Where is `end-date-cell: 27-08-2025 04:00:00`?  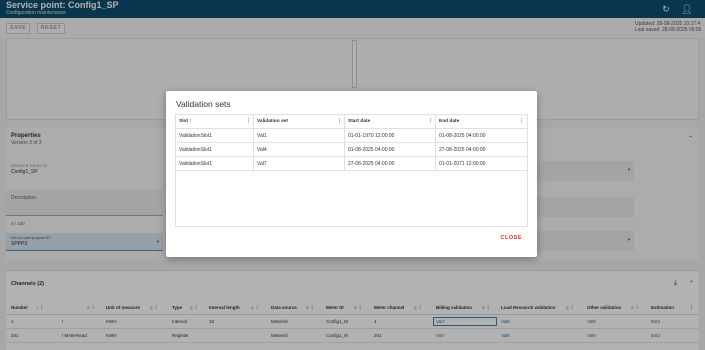 end-date-cell: 27-08-2025 04:00:00 is located at coordinates (462, 150).